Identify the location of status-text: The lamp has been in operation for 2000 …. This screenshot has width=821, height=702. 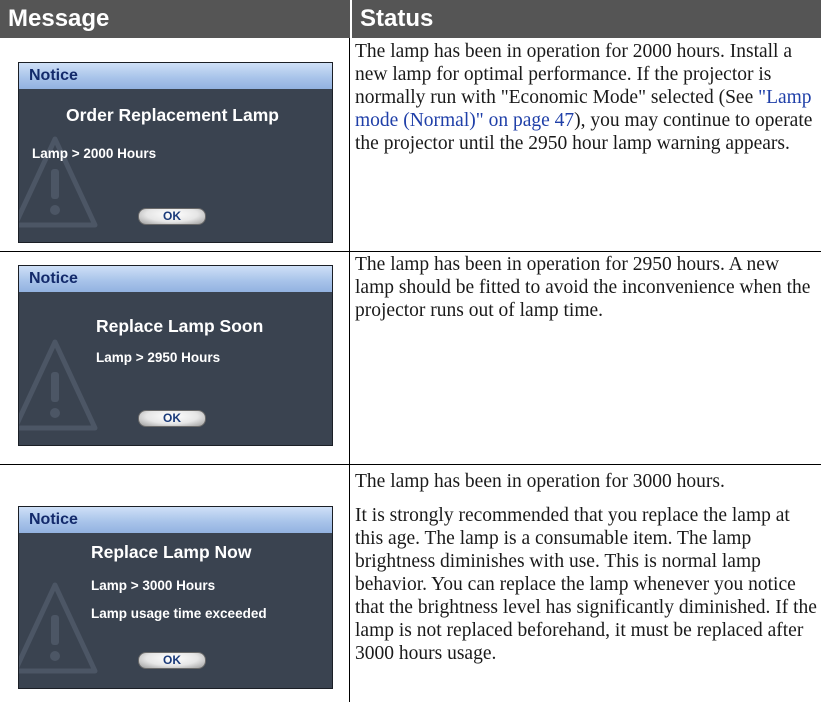
(574, 74).